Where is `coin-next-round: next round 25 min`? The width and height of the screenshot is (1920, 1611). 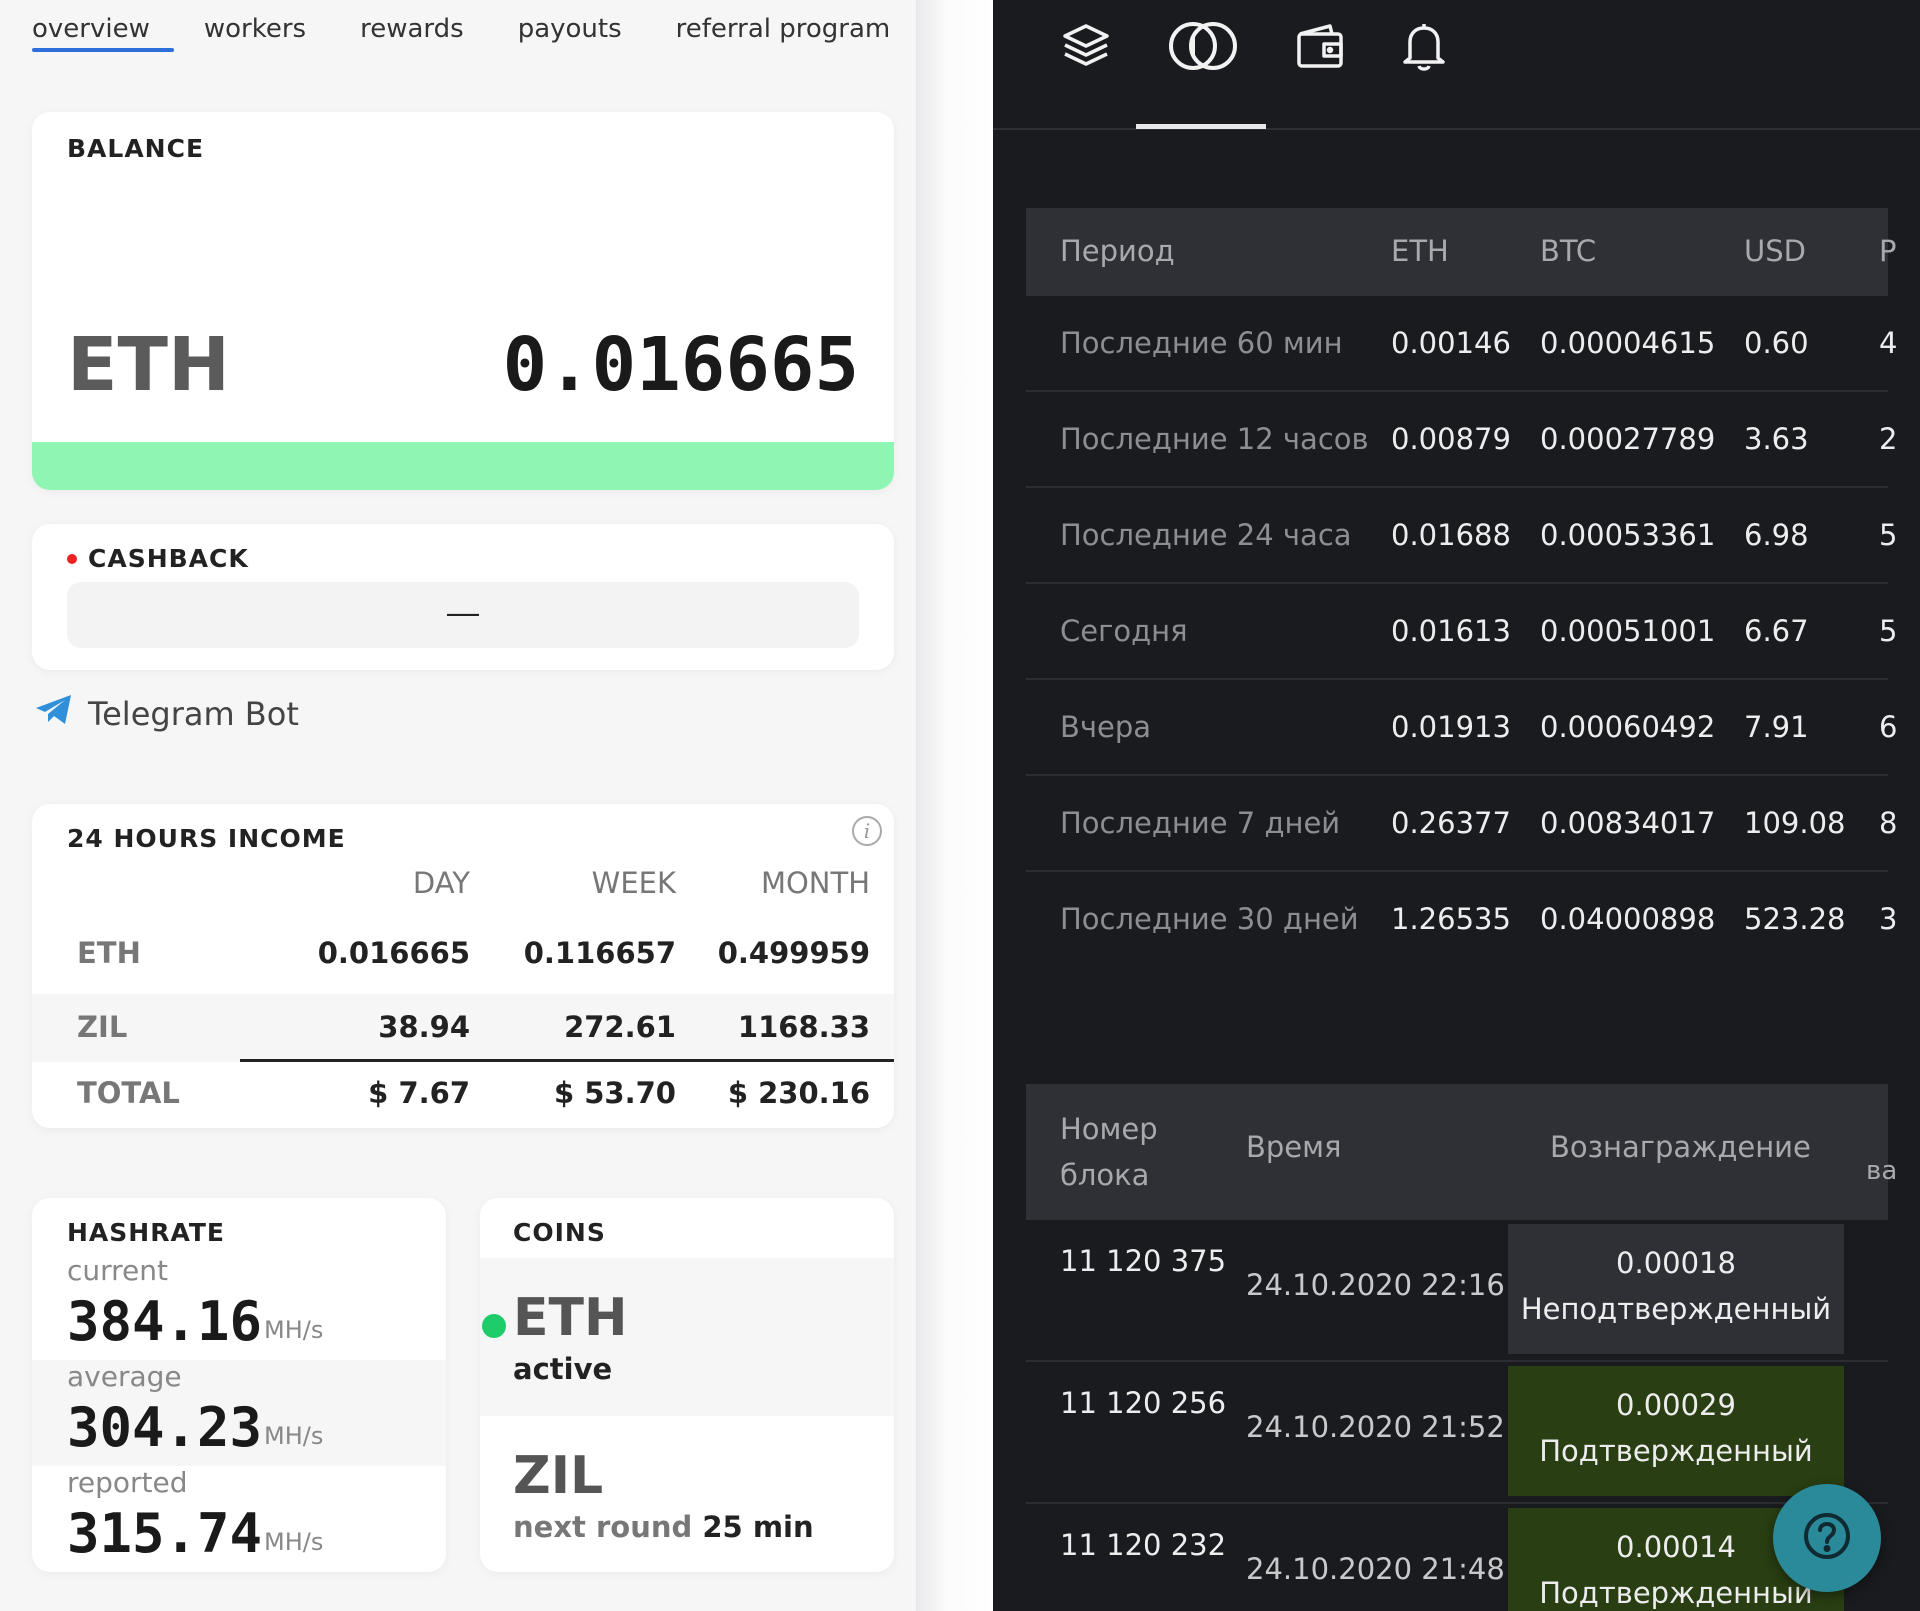 coin-next-round: next round 25 min is located at coordinates (663, 1527).